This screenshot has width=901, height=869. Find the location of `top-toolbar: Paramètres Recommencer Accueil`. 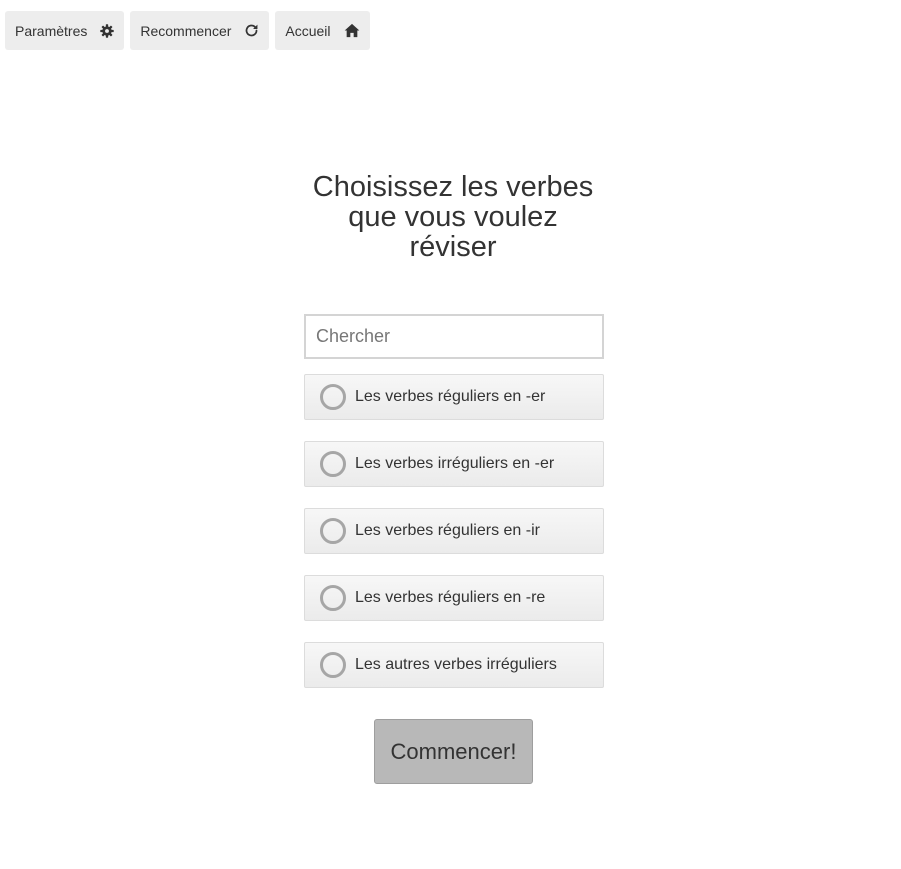

top-toolbar: Paramètres Recommencer Accueil is located at coordinates (187, 30).